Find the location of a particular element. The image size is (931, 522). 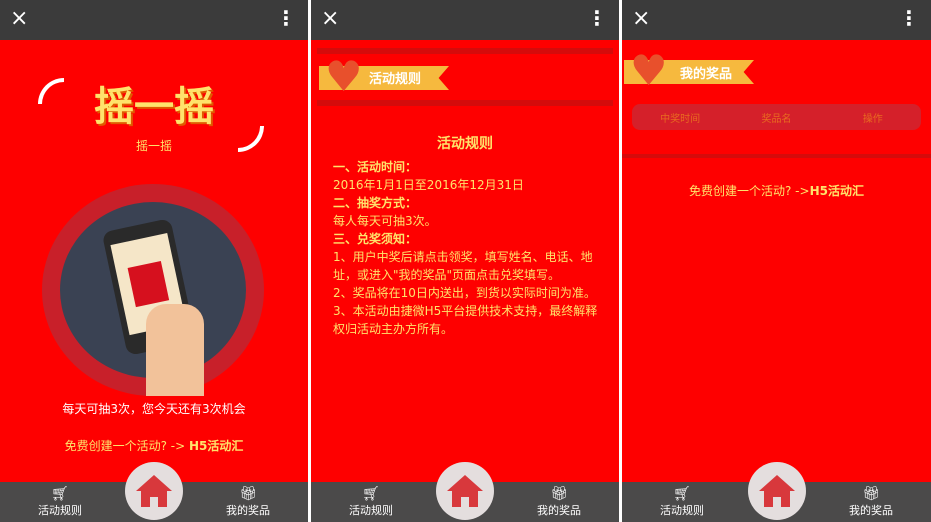

prizes-table-header: 中奖时间 奖品名 操作 is located at coordinates (776, 117).